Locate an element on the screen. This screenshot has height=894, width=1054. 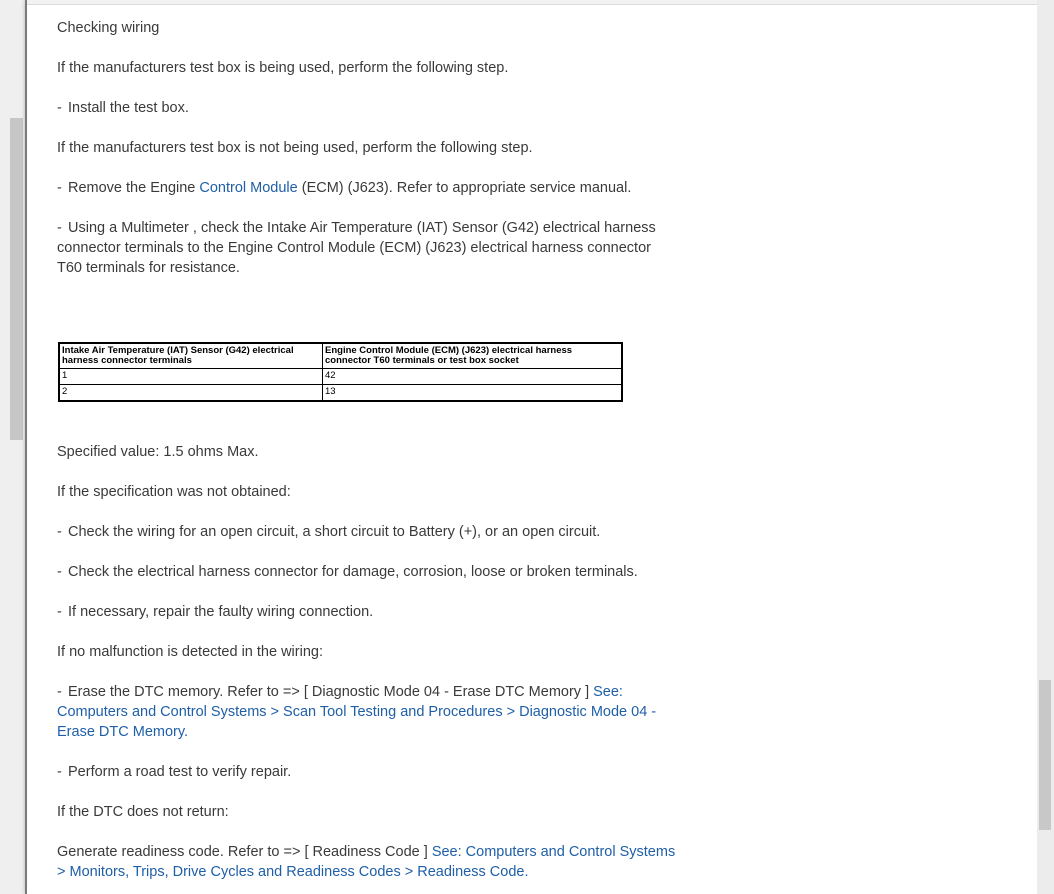
step-road-test: - Perform a road test to verify repair. is located at coordinates (367, 772).